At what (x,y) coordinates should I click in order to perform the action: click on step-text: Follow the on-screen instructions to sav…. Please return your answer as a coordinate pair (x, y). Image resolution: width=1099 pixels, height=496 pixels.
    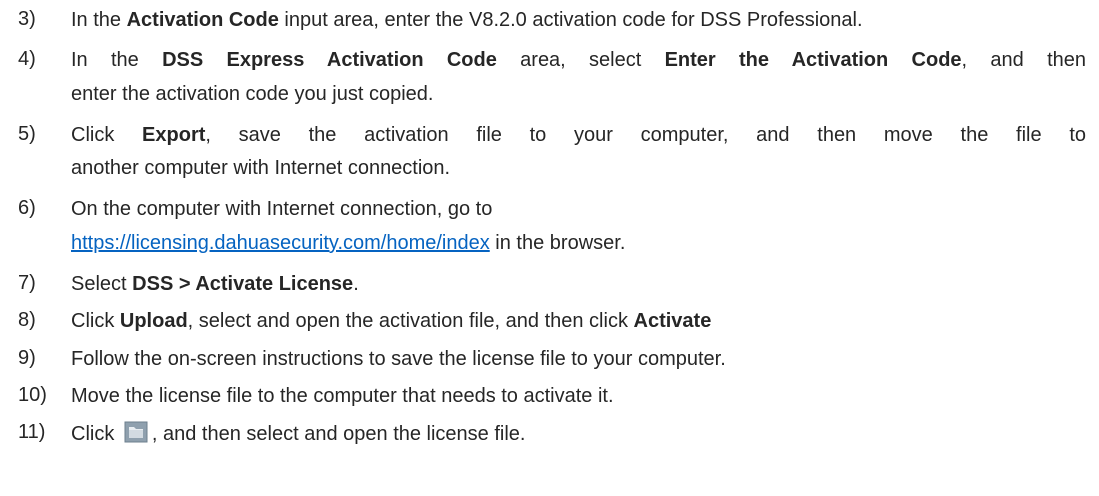
    Looking at the image, I should click on (398, 359).